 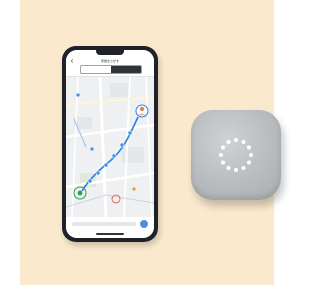 I want to click on app-footer, so click(x=110, y=227).